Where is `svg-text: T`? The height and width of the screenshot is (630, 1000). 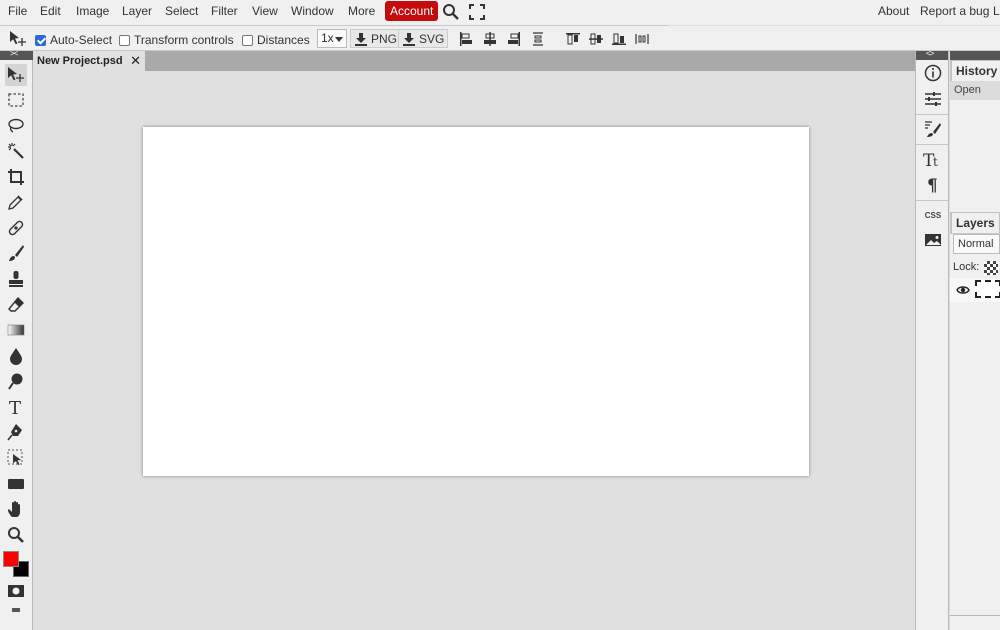
svg-text: T is located at coordinates (15, 407).